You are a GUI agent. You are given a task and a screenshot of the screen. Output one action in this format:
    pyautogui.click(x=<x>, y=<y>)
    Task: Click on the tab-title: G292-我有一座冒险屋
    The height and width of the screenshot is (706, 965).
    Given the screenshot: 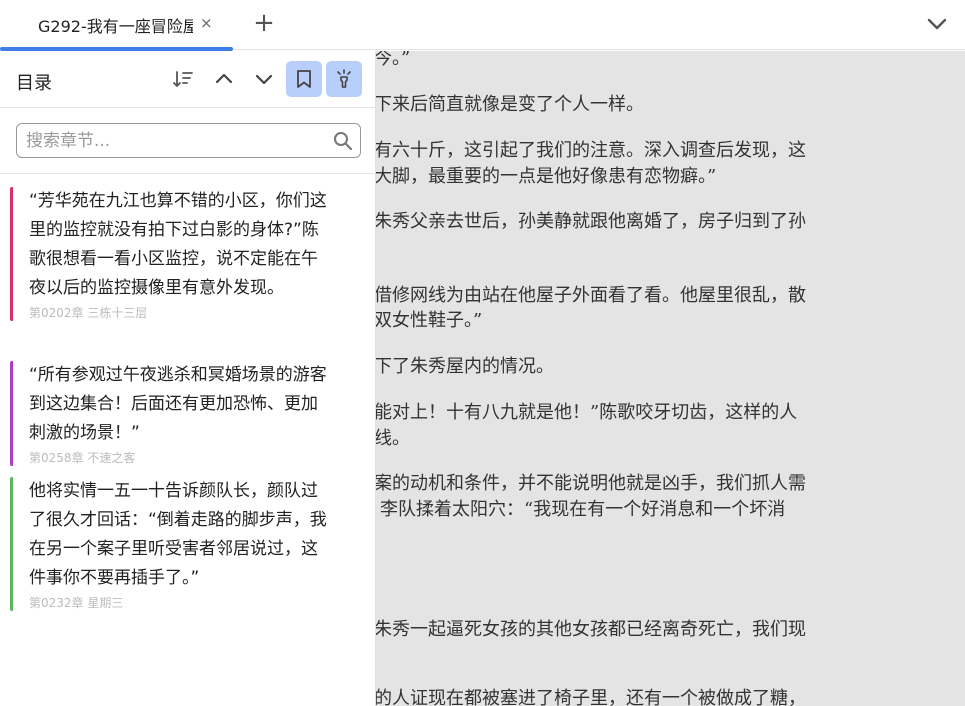 What is the action you would take?
    pyautogui.click(x=115, y=25)
    